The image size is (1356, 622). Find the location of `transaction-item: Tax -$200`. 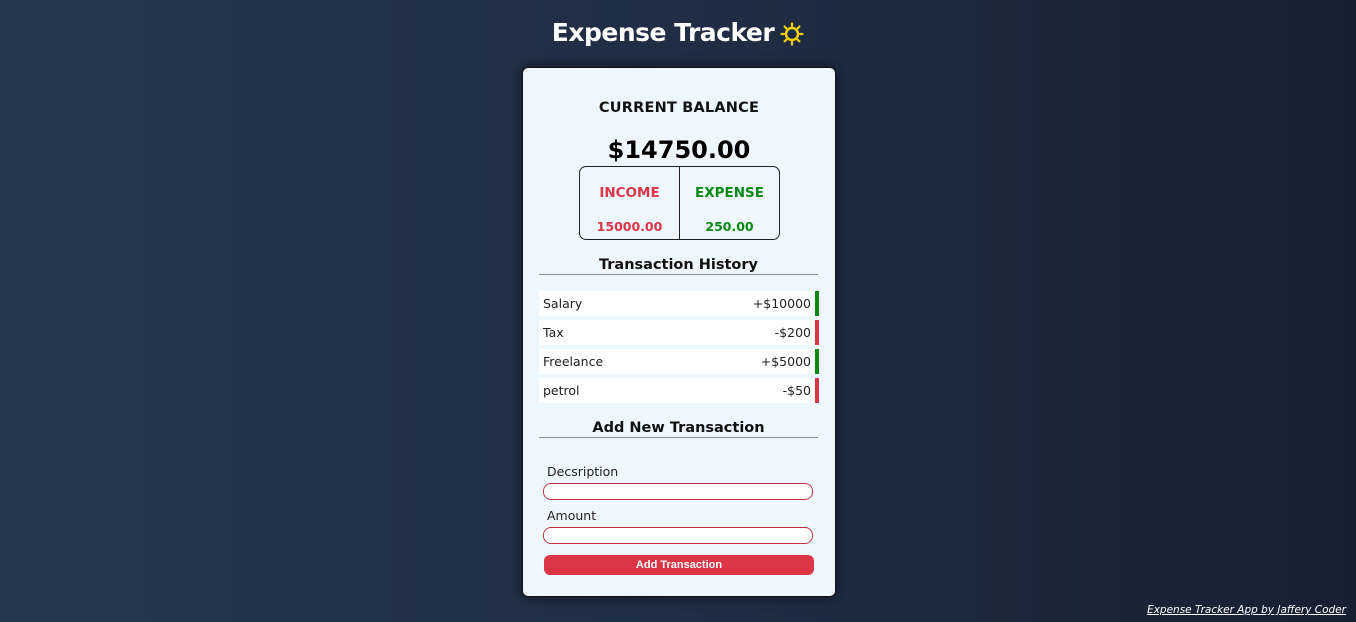

transaction-item: Tax -$200 is located at coordinates (679, 332).